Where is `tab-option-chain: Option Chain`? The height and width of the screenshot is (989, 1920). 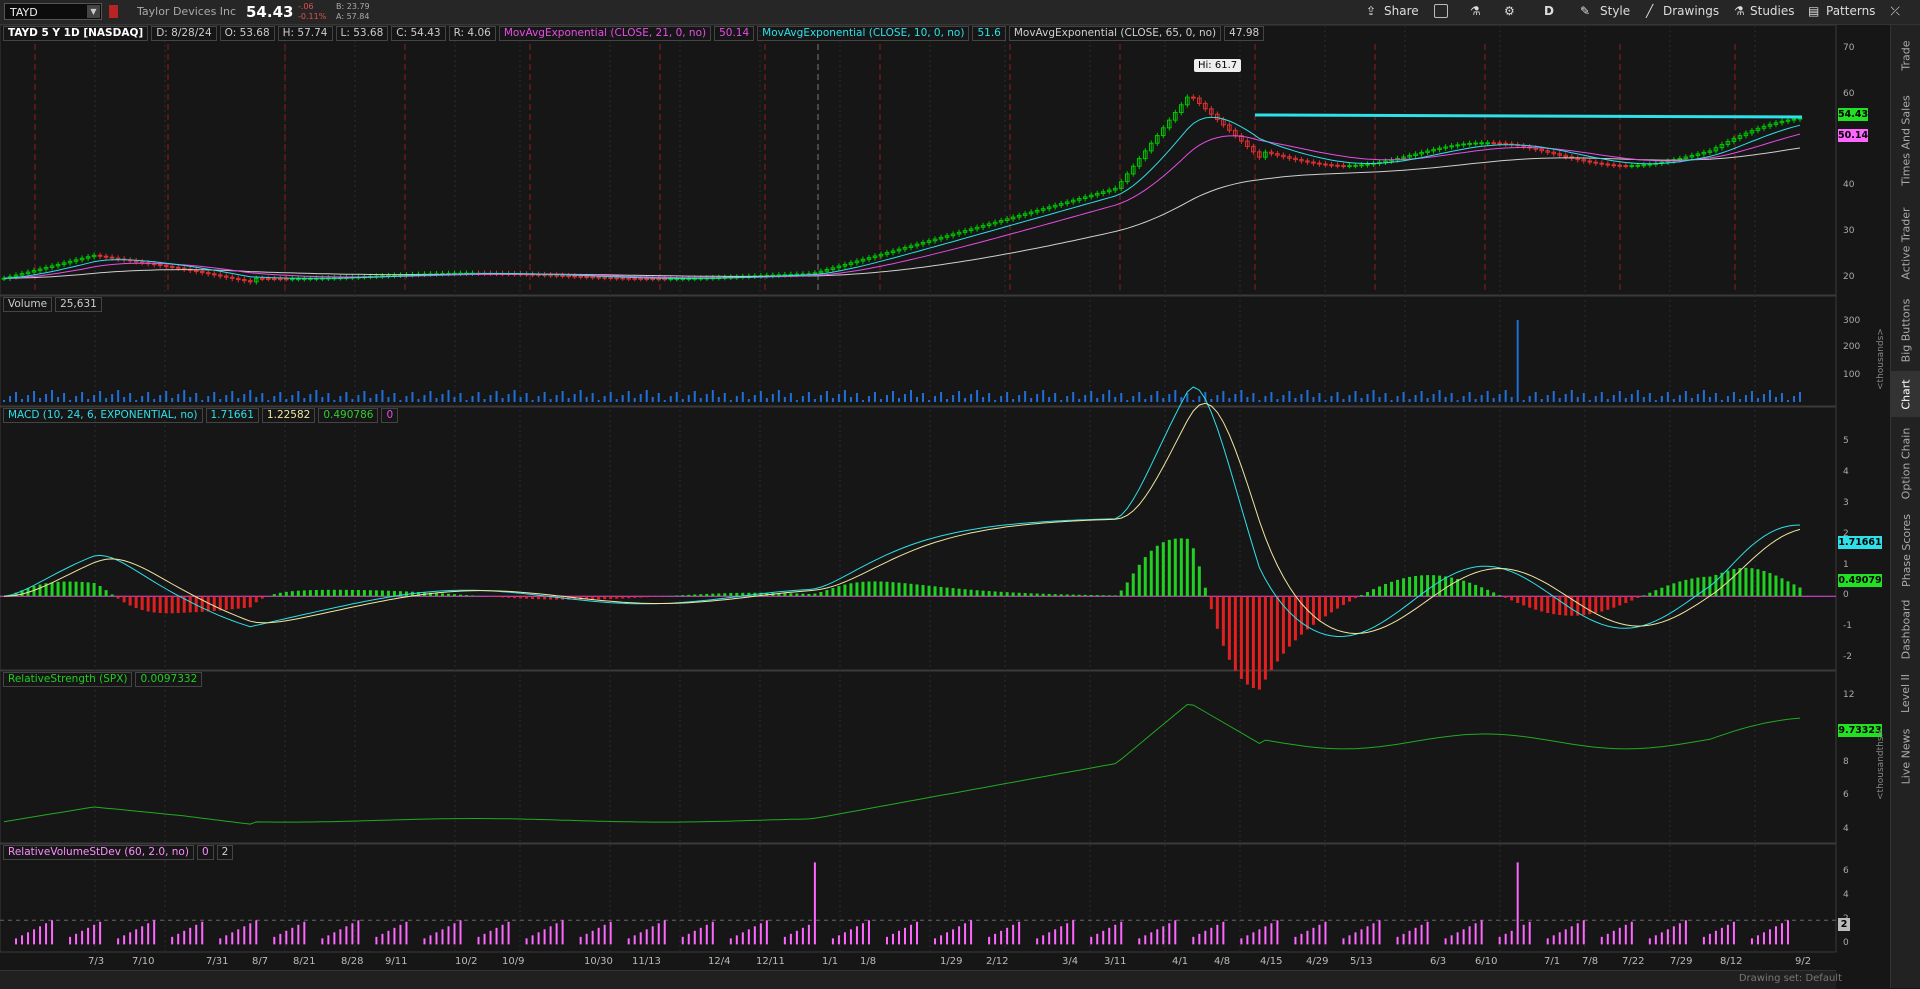 tab-option-chain: Option Chain is located at coordinates (1905, 463).